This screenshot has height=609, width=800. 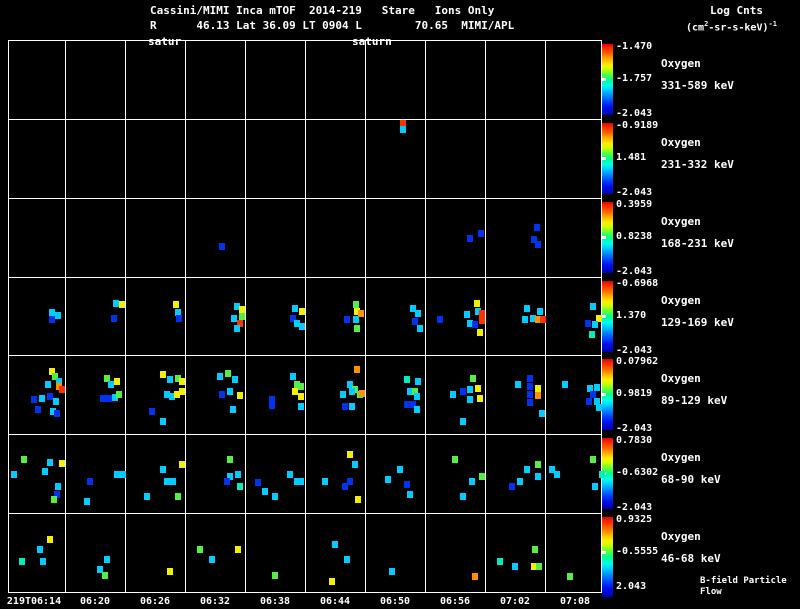 I want to click on colorbar-bottom-label: -2.043, so click(x=634, y=192).